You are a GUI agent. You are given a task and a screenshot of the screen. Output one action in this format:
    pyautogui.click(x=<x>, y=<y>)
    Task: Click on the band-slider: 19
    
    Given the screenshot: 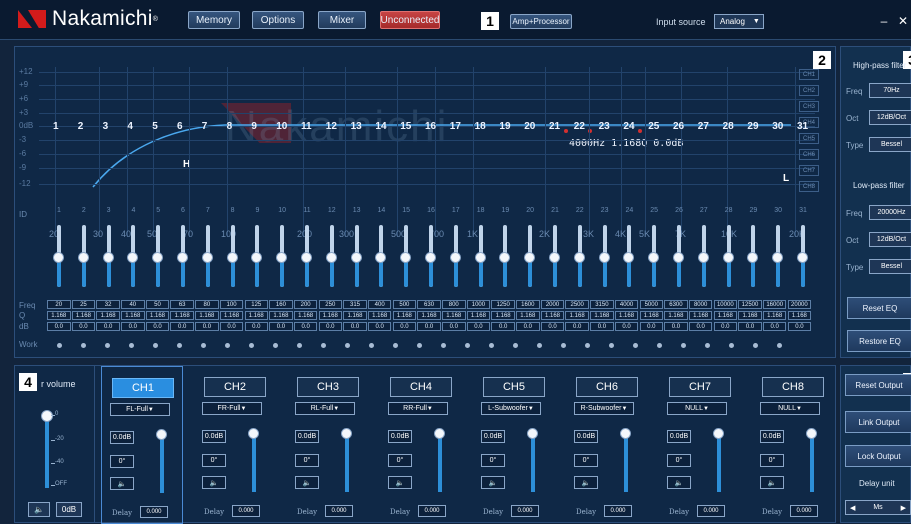 What is the action you would take?
    pyautogui.click(x=505, y=247)
    